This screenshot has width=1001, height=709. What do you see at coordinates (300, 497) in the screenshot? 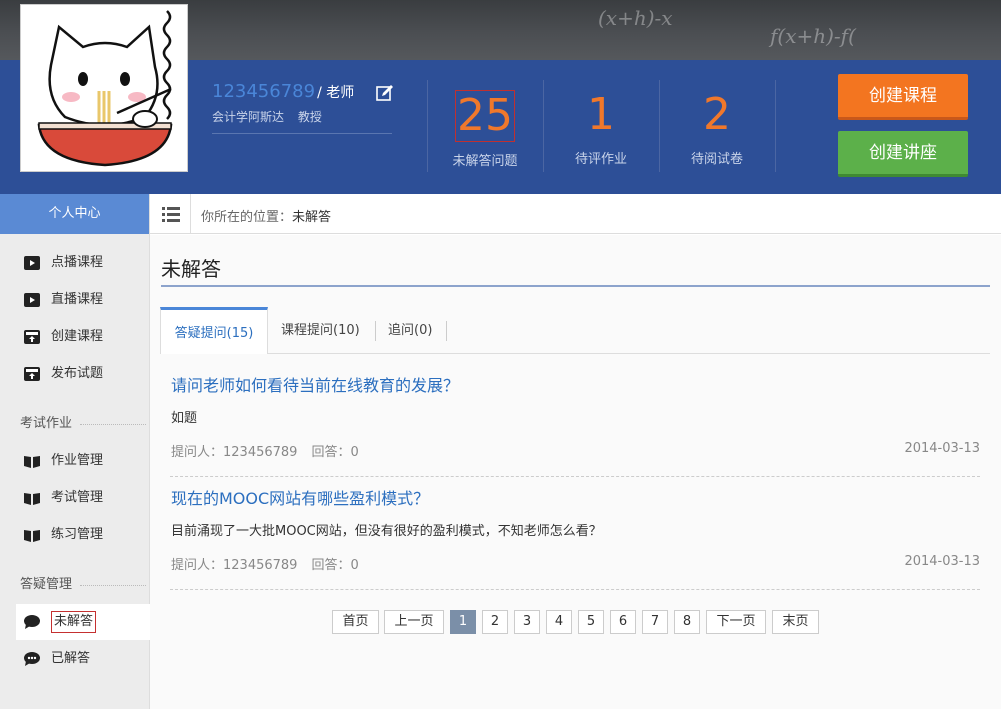
I see `question-title: 现在的MOOC网站有哪些盈利模式？` at bounding box center [300, 497].